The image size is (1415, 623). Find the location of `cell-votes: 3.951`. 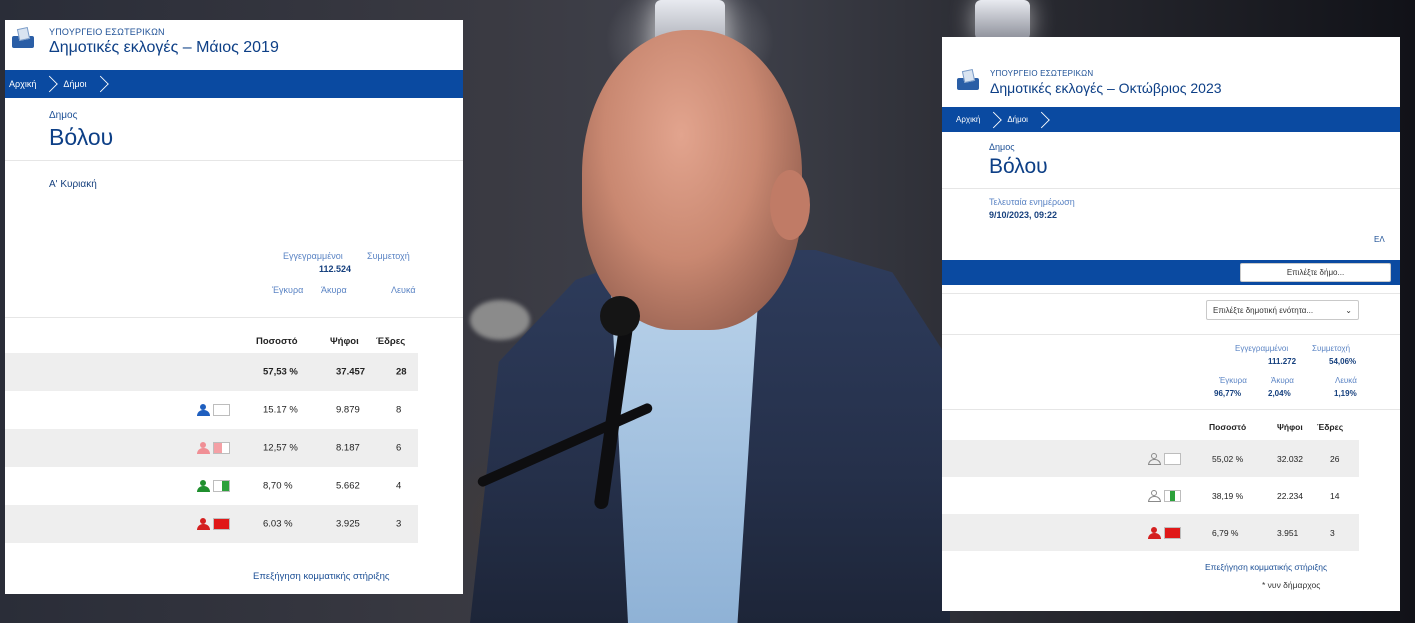

cell-votes: 3.951 is located at coordinates (1288, 532).